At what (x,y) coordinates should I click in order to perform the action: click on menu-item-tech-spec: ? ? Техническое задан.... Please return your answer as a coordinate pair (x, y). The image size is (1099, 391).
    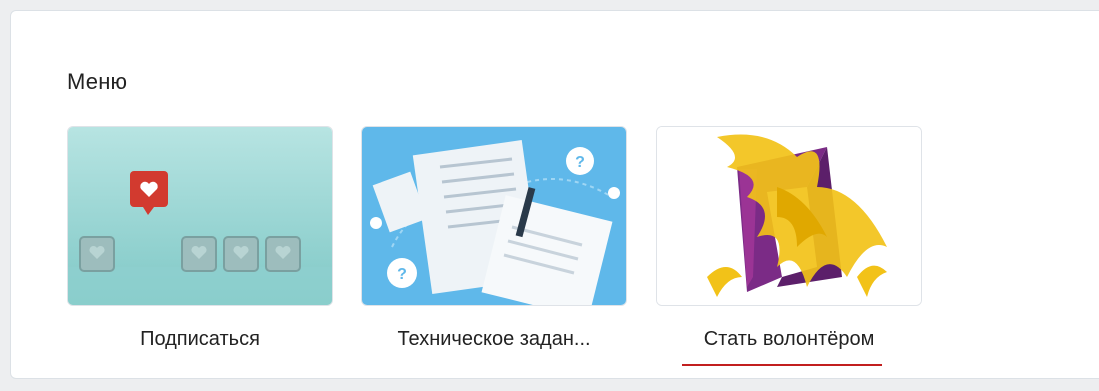
    Looking at the image, I should click on (494, 238).